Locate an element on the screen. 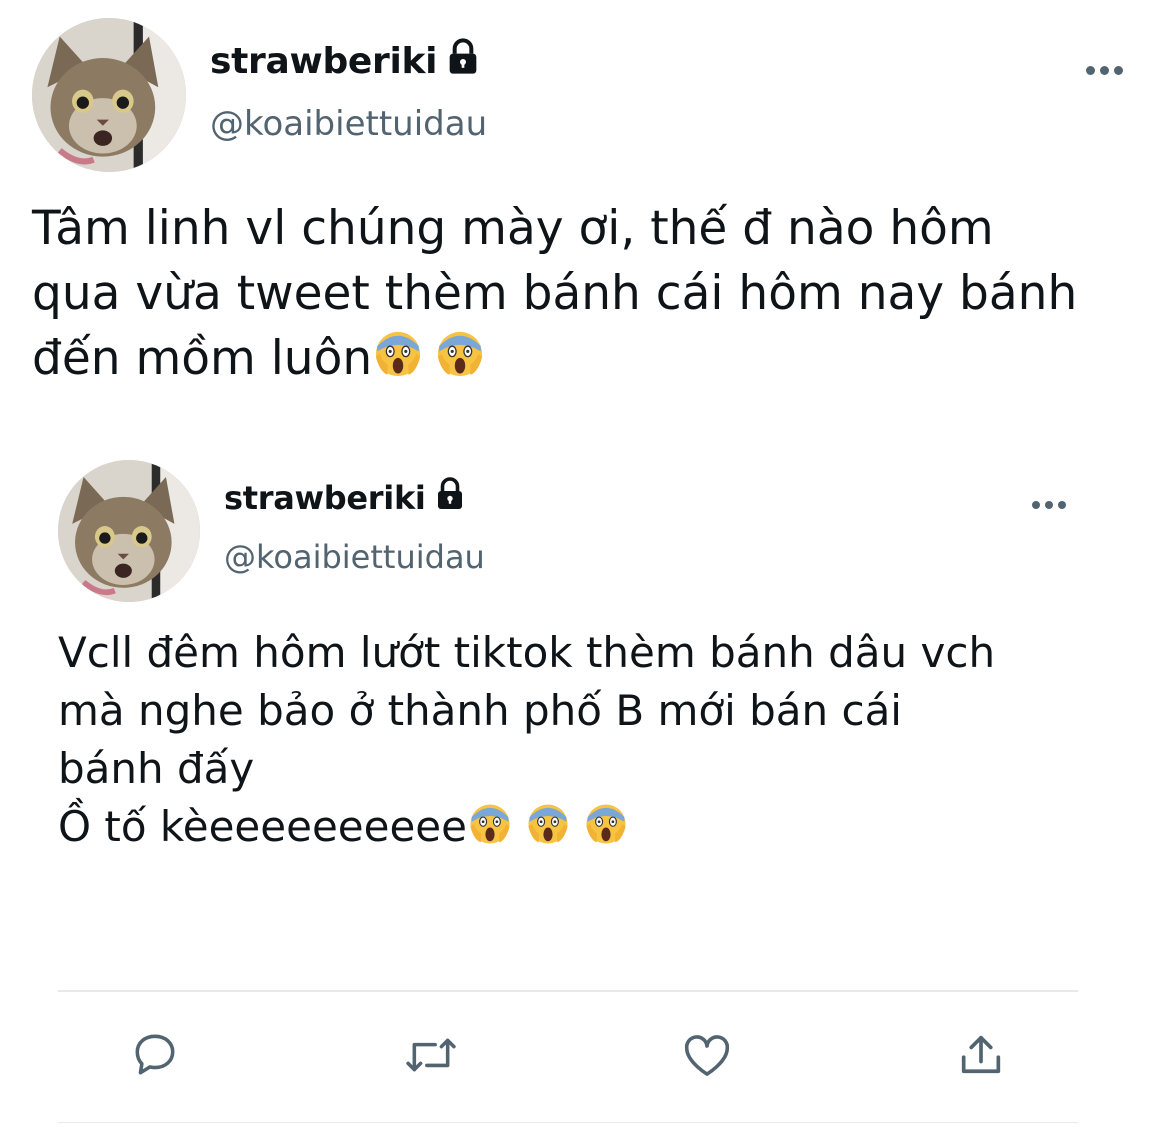 This screenshot has width=1170, height=1127. retweet-icon is located at coordinates (431, 1055).